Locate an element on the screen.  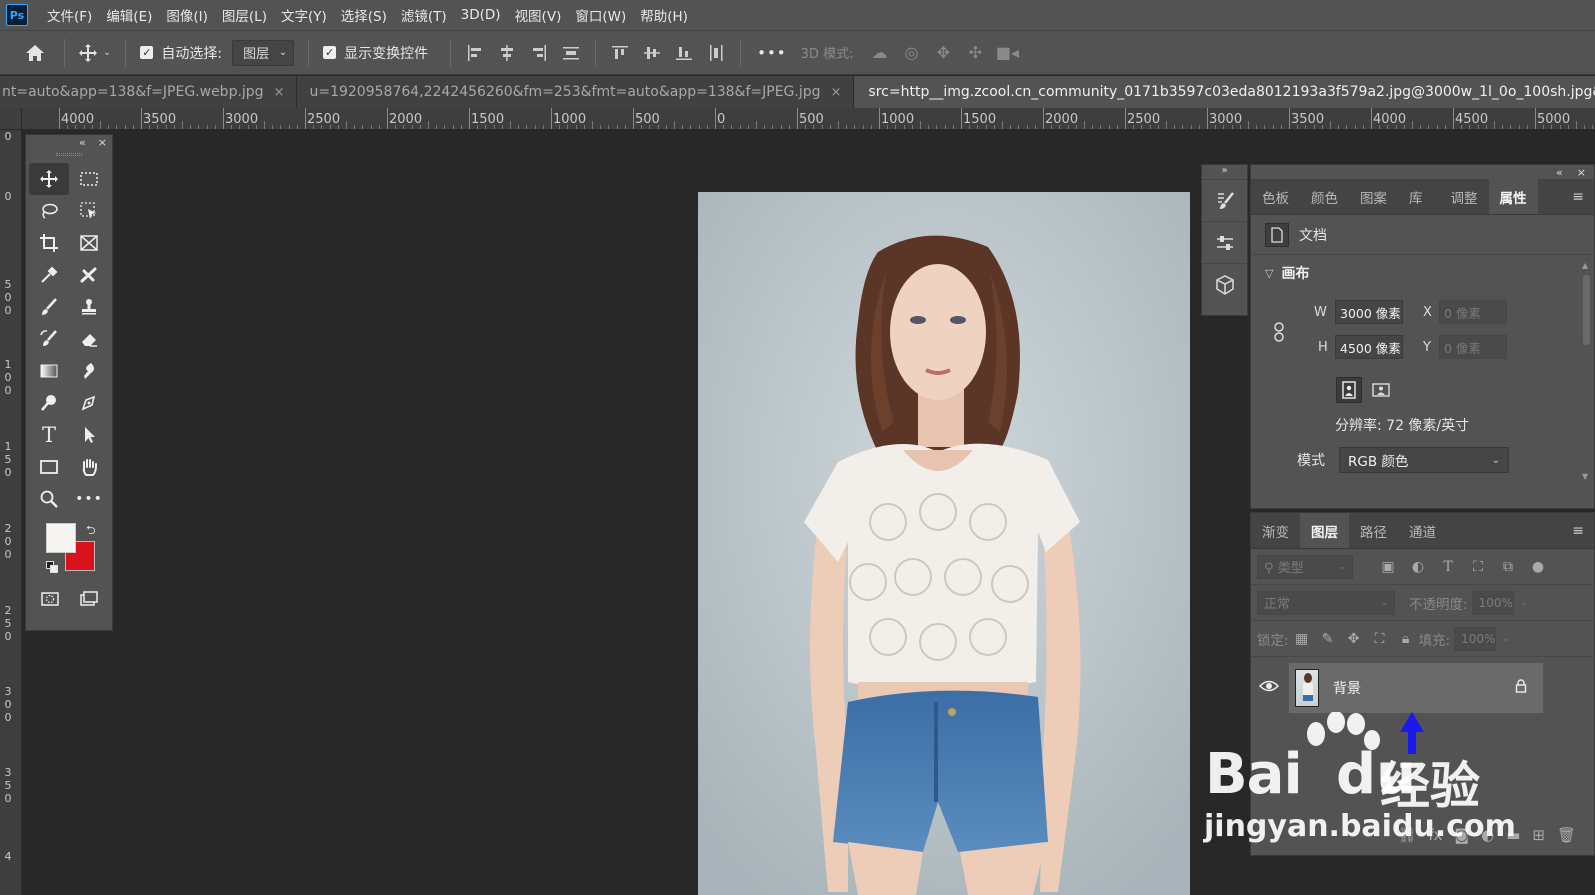
align-top-icon is located at coordinates (620, 53).